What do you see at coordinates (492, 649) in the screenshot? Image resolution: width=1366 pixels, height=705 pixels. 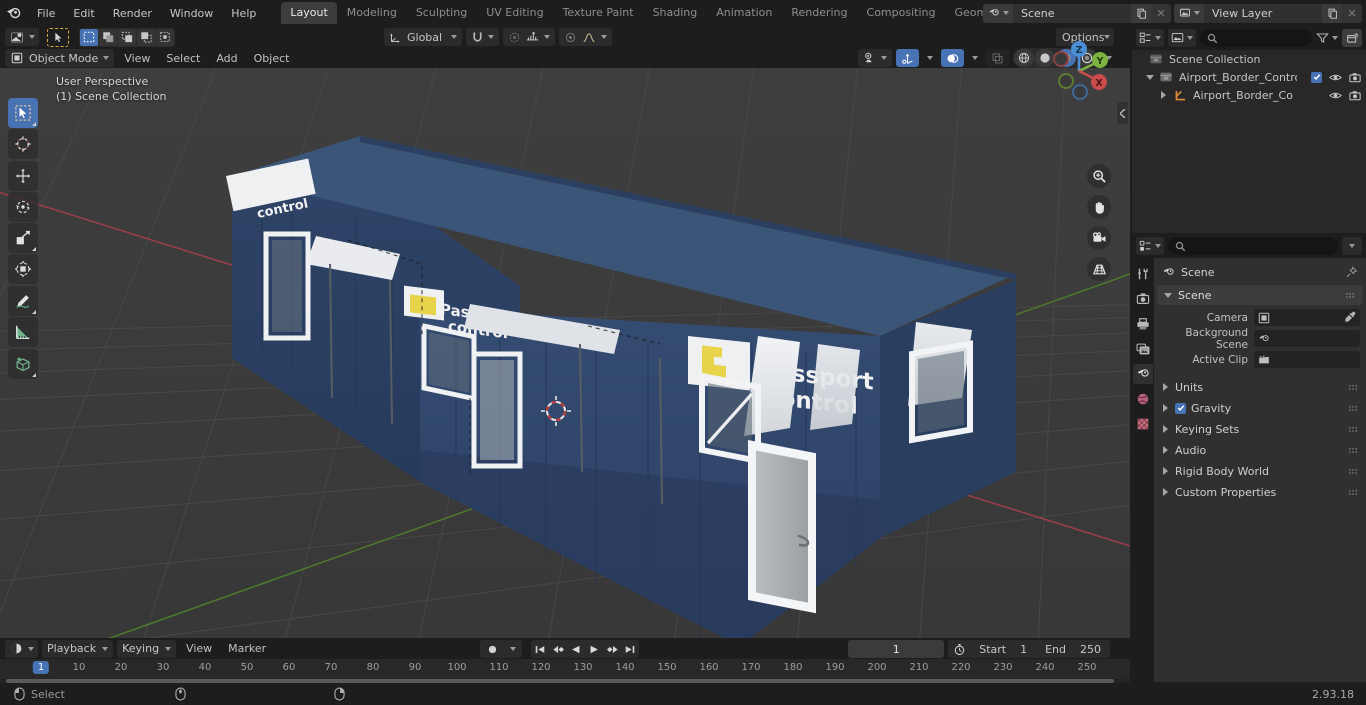 I see `record-icon` at bounding box center [492, 649].